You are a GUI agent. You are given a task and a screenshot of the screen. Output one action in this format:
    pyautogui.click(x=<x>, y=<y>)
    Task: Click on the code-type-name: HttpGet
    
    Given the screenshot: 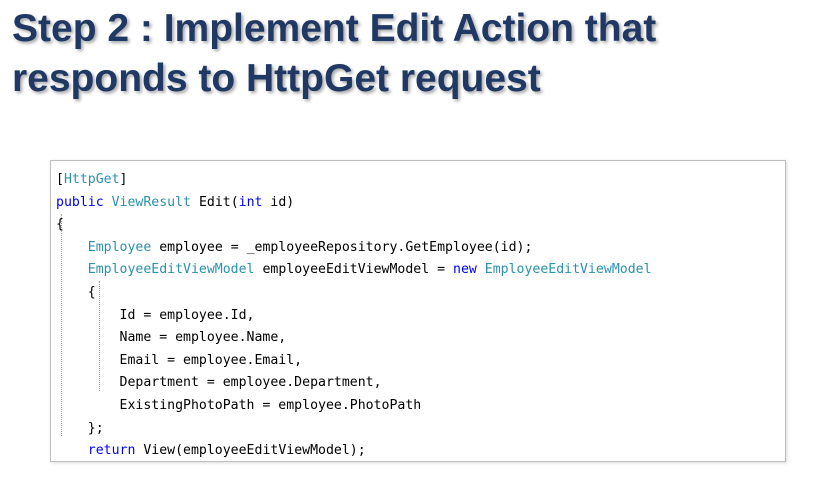 What is the action you would take?
    pyautogui.click(x=91, y=179)
    